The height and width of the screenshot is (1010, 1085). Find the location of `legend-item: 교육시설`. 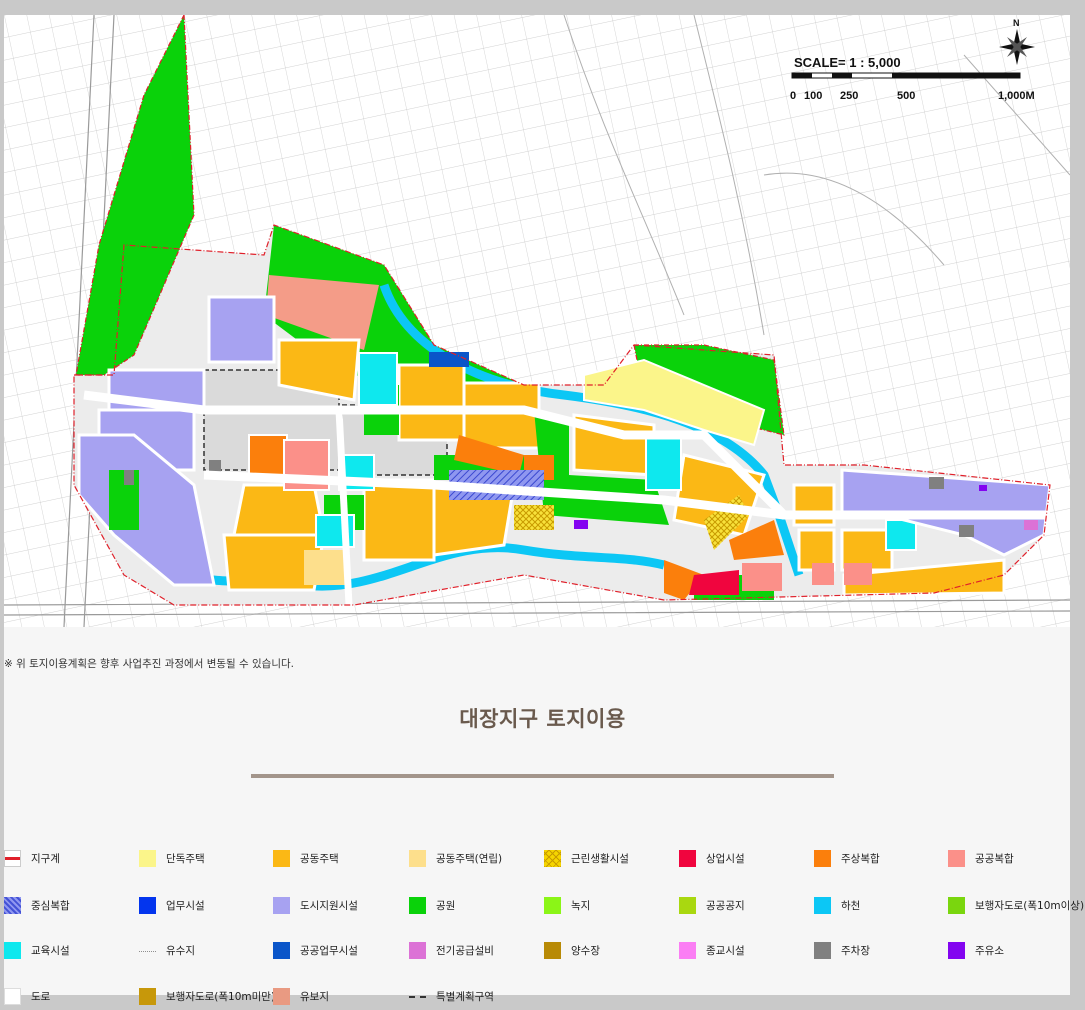

legend-item: 교육시설 is located at coordinates (37, 950).